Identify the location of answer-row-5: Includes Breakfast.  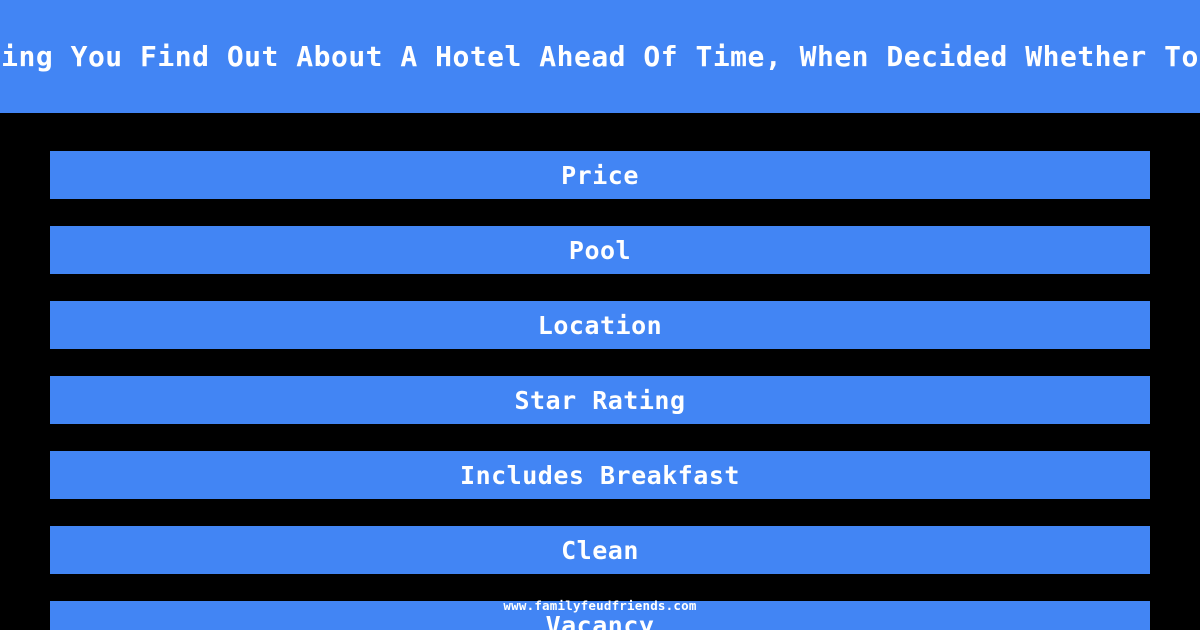
(600, 475).